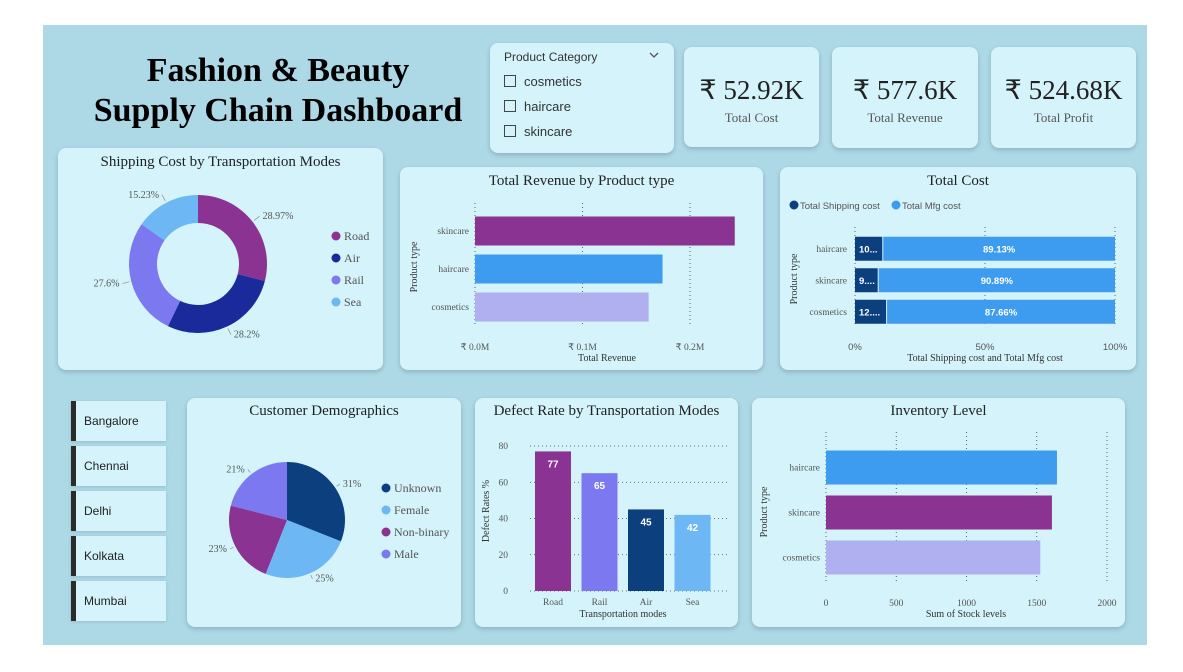  I want to click on data-label: 23%, so click(218, 549).